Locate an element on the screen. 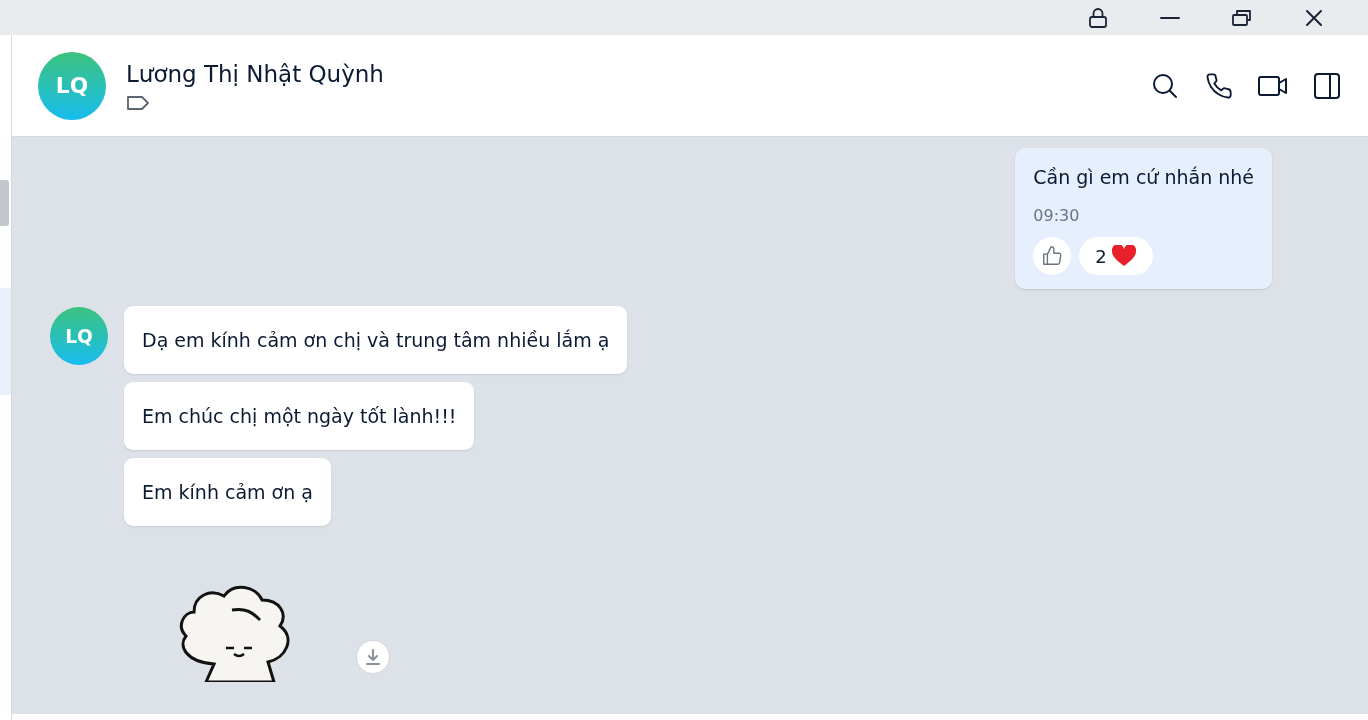  phone-icon is located at coordinates (1219, 85).